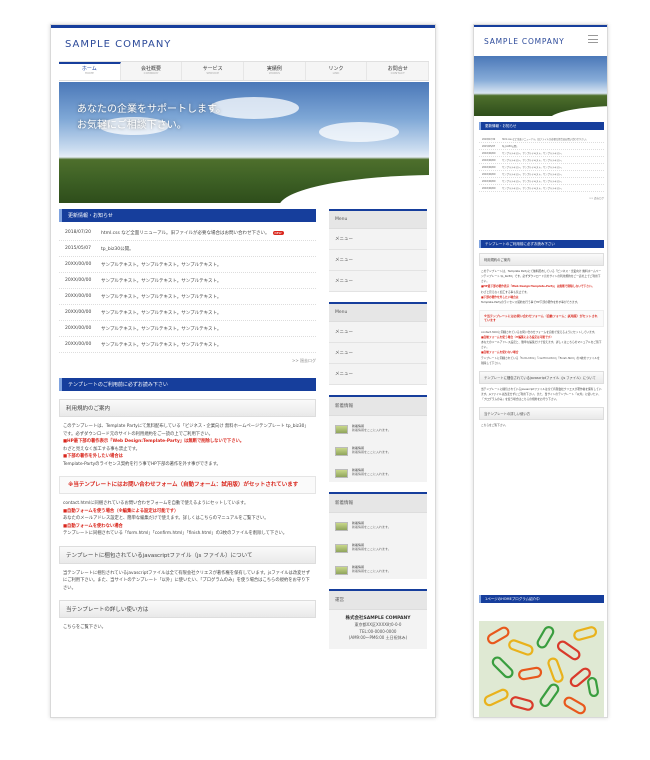 The image size is (650, 760). I want to click on plugin-heading: 1ページのHOMEプログラム紹介中, so click(541, 599).